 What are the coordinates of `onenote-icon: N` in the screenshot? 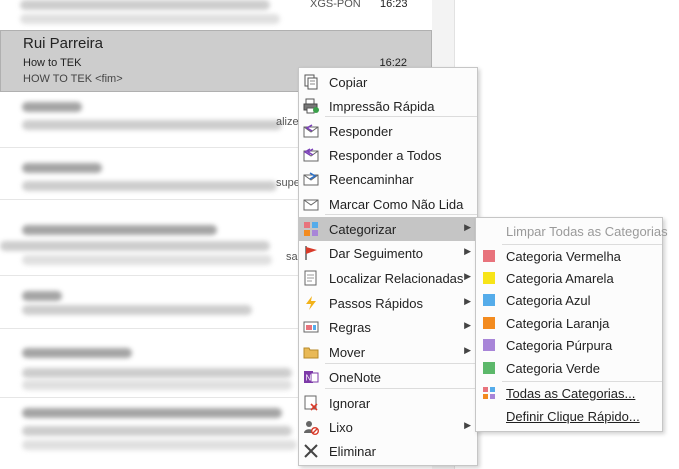 It's located at (311, 377).